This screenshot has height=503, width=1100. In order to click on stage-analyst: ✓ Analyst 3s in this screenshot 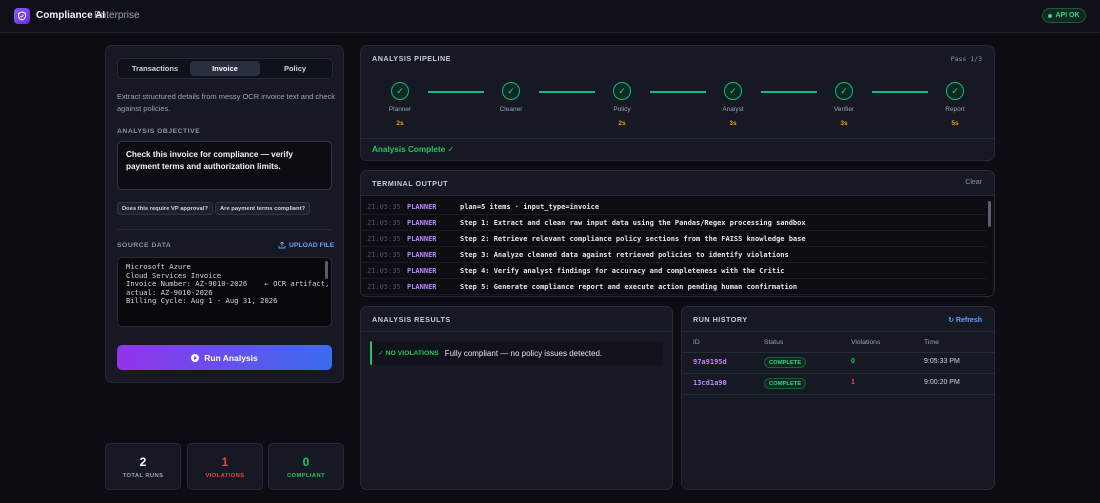, I will do `click(733, 104)`.